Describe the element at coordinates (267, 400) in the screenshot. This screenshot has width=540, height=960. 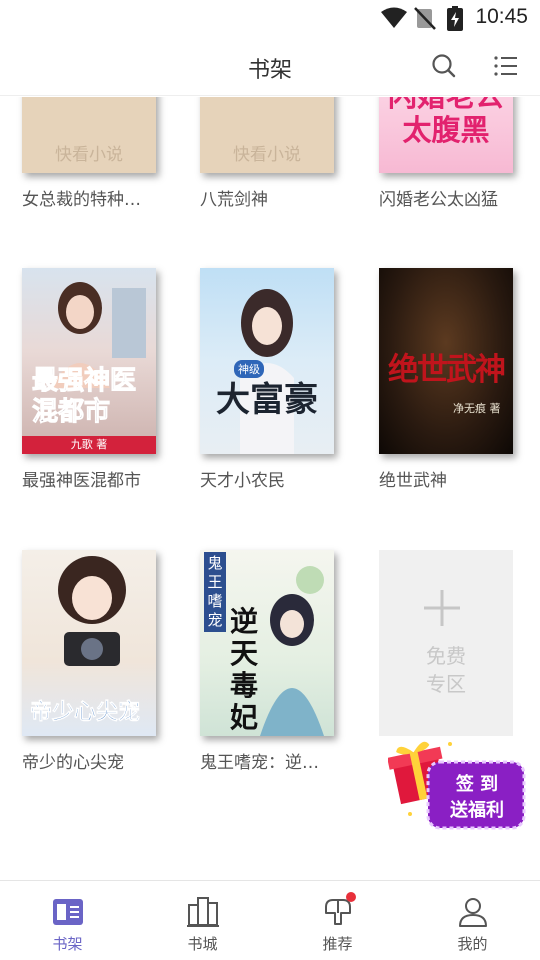
I see `cover-art-text: 大富豪` at that location.